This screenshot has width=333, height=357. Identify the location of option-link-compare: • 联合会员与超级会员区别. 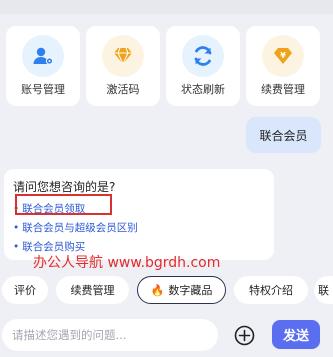
(75, 227).